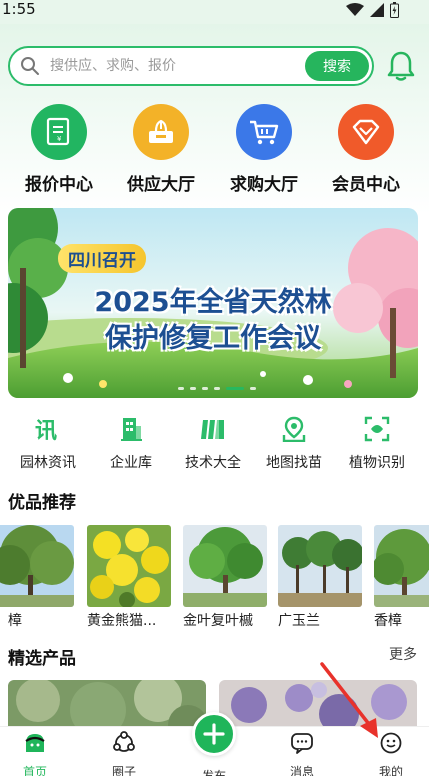  Describe the element at coordinates (59, 132) in the screenshot. I see `quote-icon: ¥` at that location.